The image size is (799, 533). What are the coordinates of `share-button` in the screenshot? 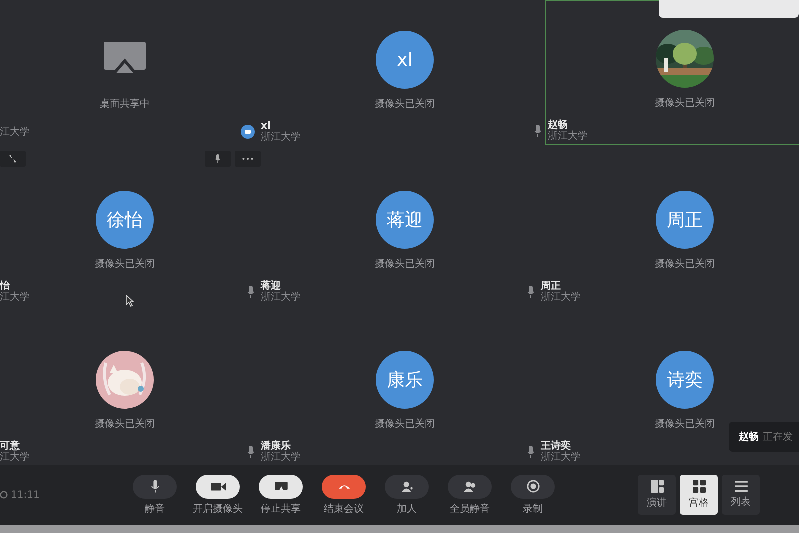 It's located at (281, 486).